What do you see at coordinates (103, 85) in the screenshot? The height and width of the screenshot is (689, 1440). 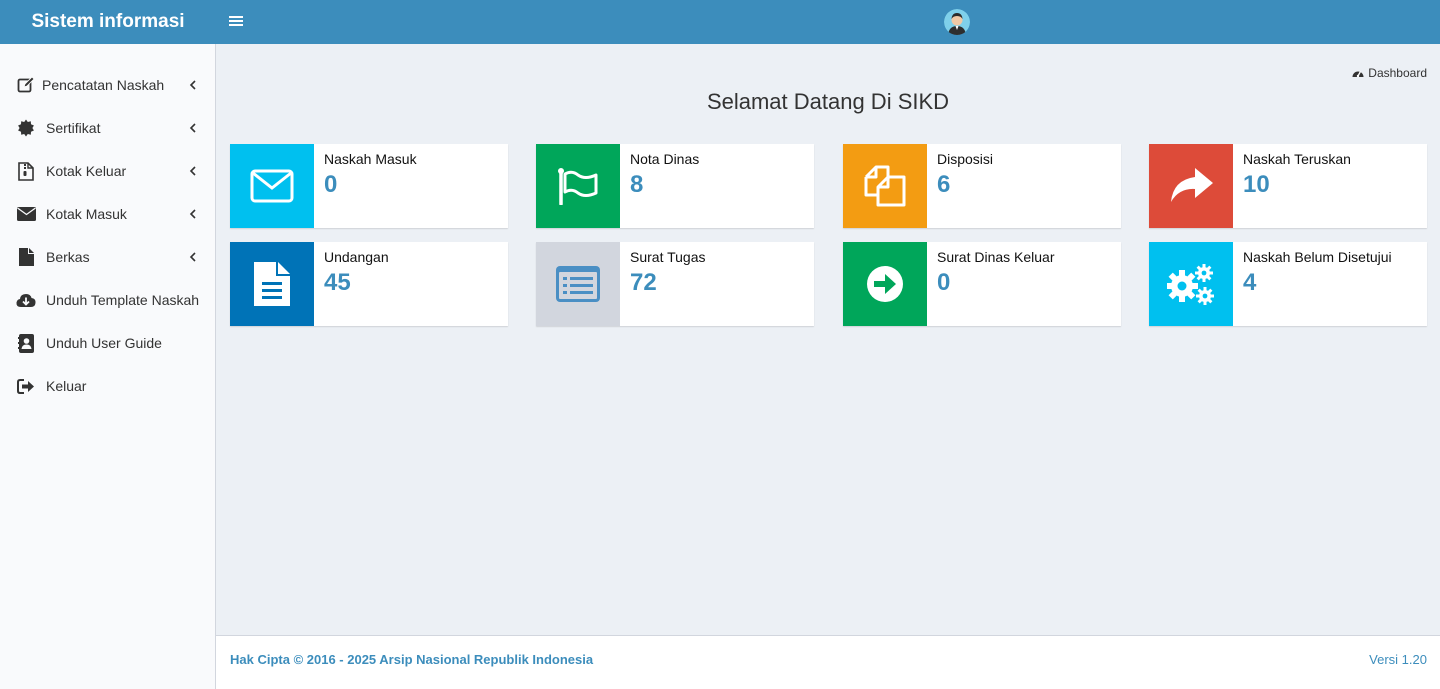 I see `sidebar-item-label: Pencatatan Naskah` at bounding box center [103, 85].